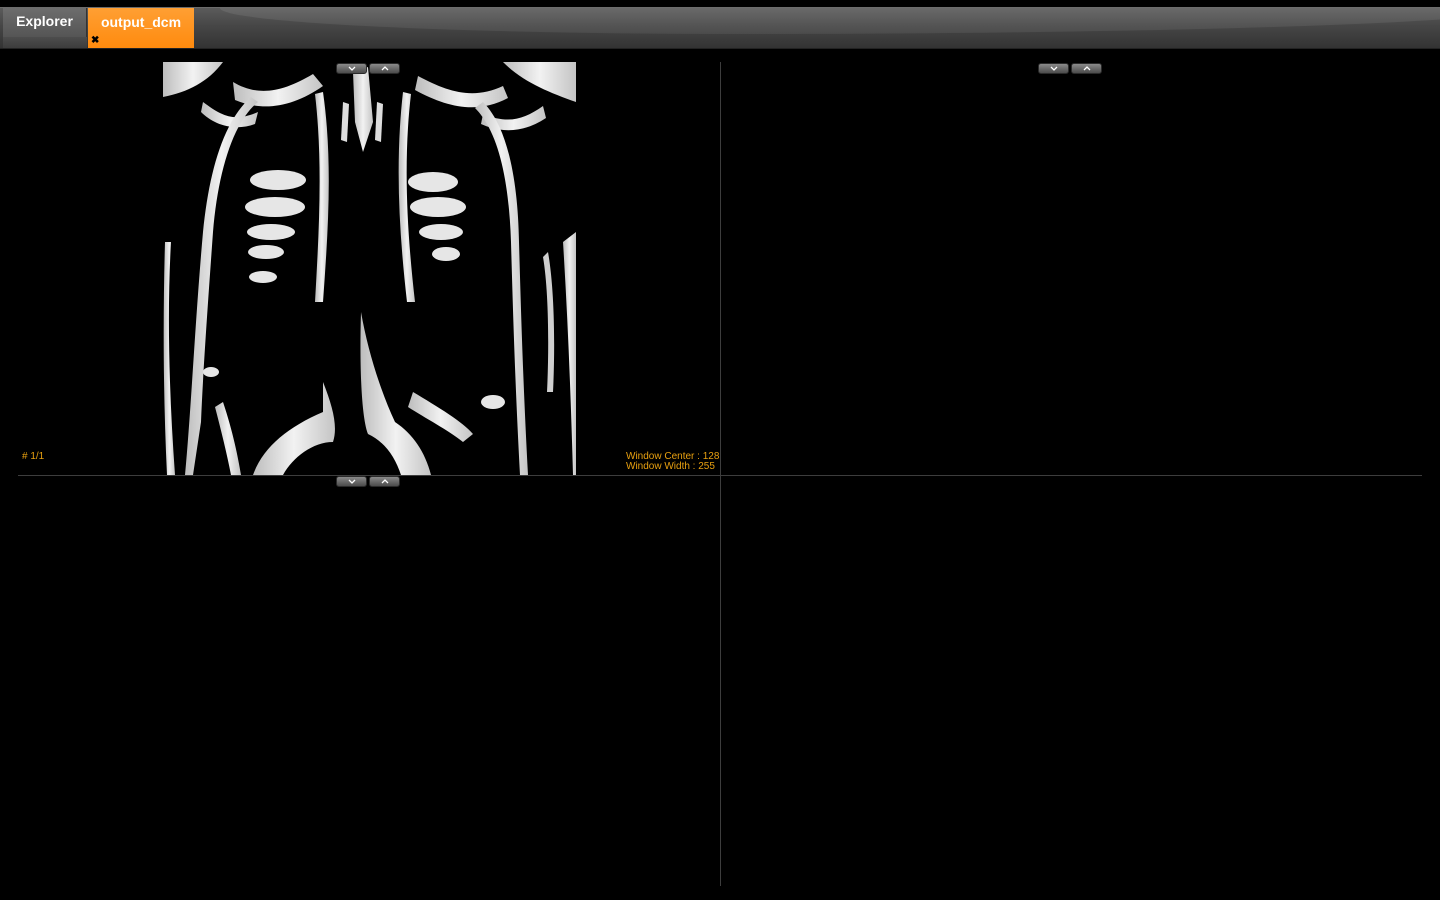 This screenshot has width=1440, height=900. I want to click on viewport-divider-vertical, so click(720, 474).